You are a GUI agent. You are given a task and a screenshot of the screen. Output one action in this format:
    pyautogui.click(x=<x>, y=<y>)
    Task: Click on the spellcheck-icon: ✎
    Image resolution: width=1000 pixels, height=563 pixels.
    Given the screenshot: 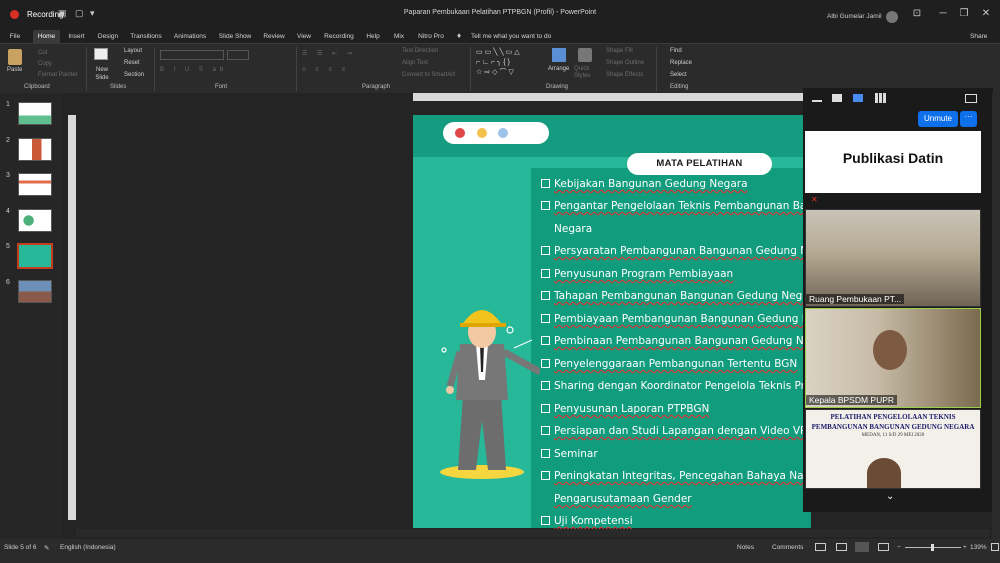 What is the action you would take?
    pyautogui.click(x=46, y=548)
    